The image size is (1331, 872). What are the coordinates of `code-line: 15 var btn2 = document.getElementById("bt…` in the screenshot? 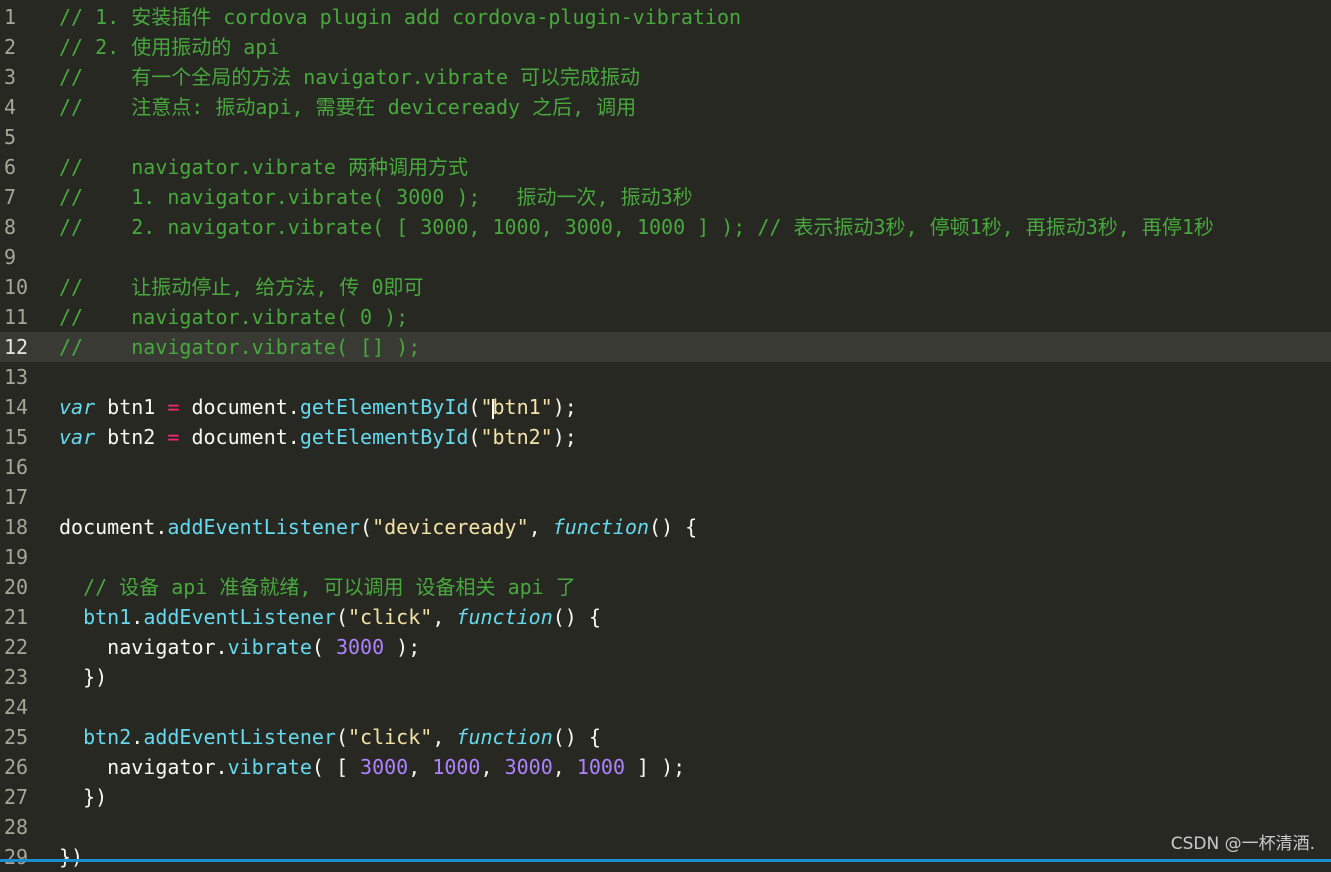 It's located at (665, 437).